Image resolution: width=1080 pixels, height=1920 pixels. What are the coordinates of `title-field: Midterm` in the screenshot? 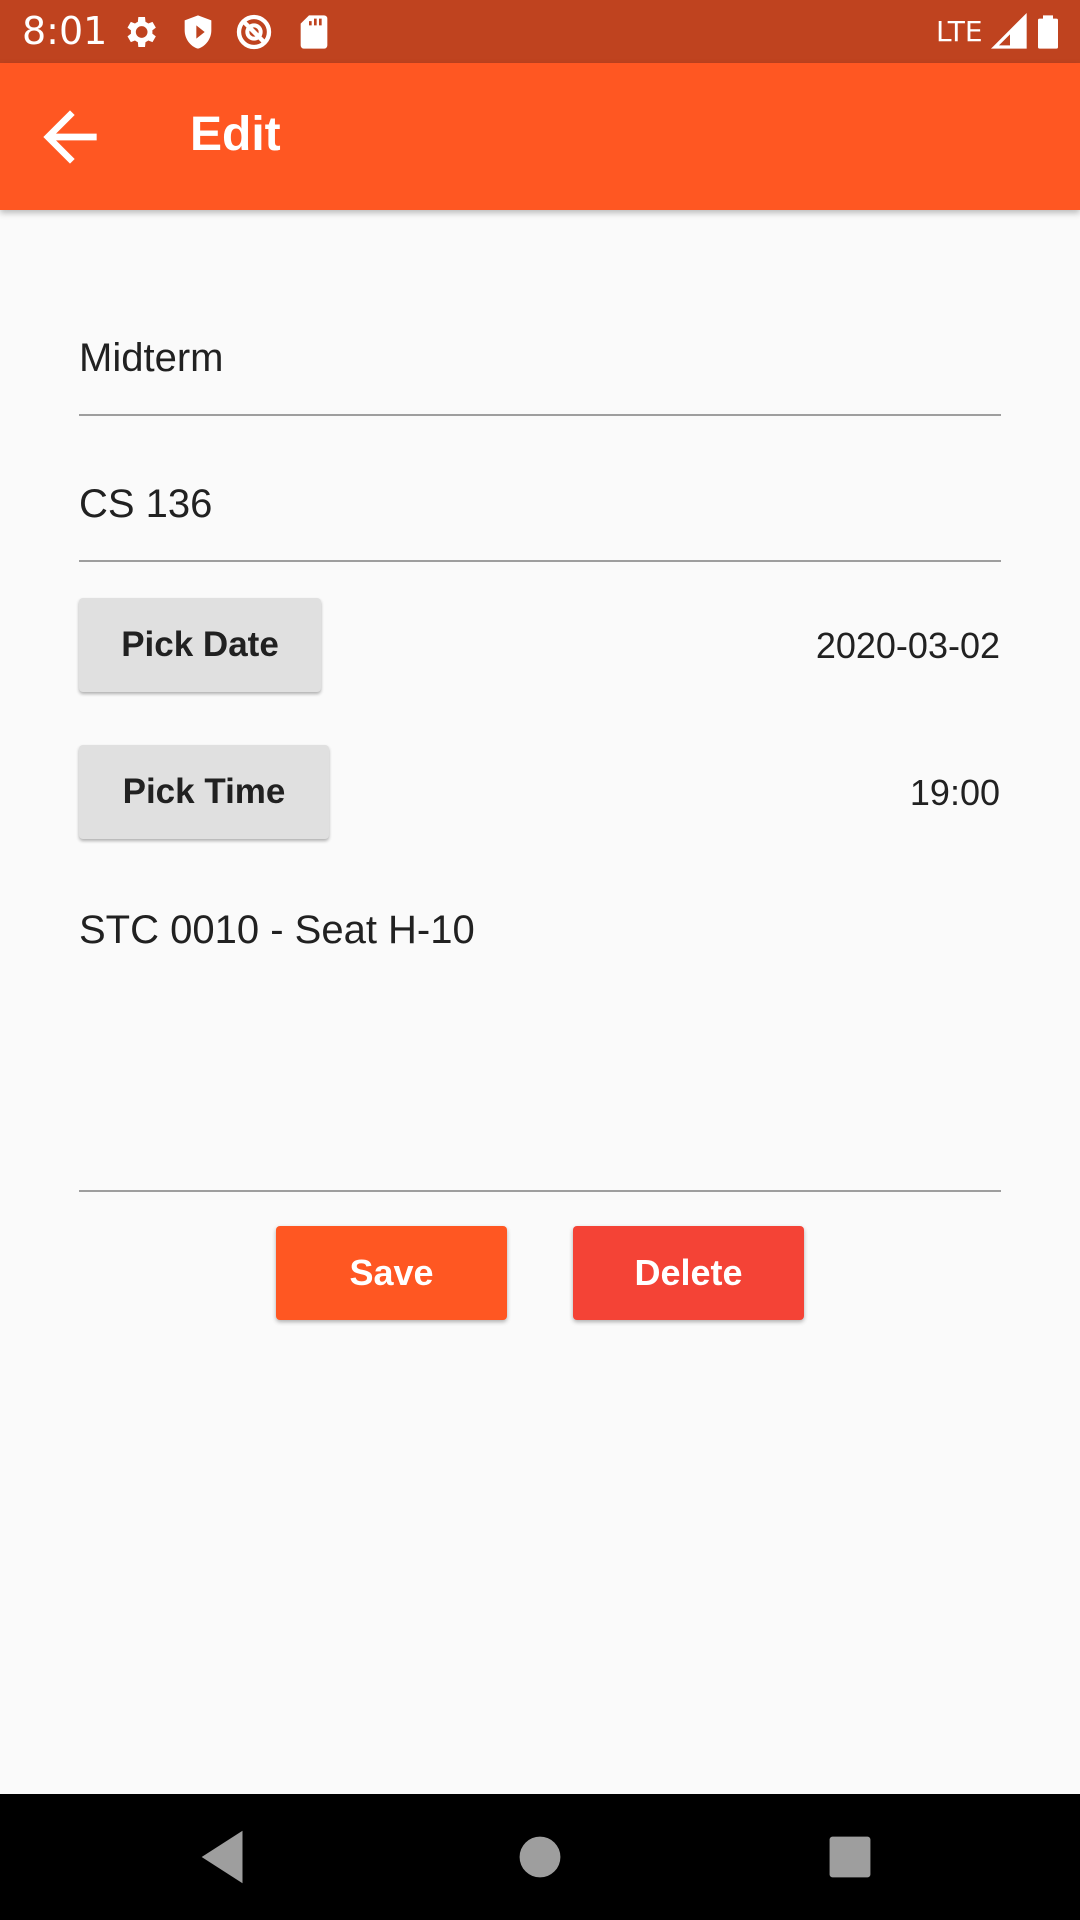 It's located at (540, 368).